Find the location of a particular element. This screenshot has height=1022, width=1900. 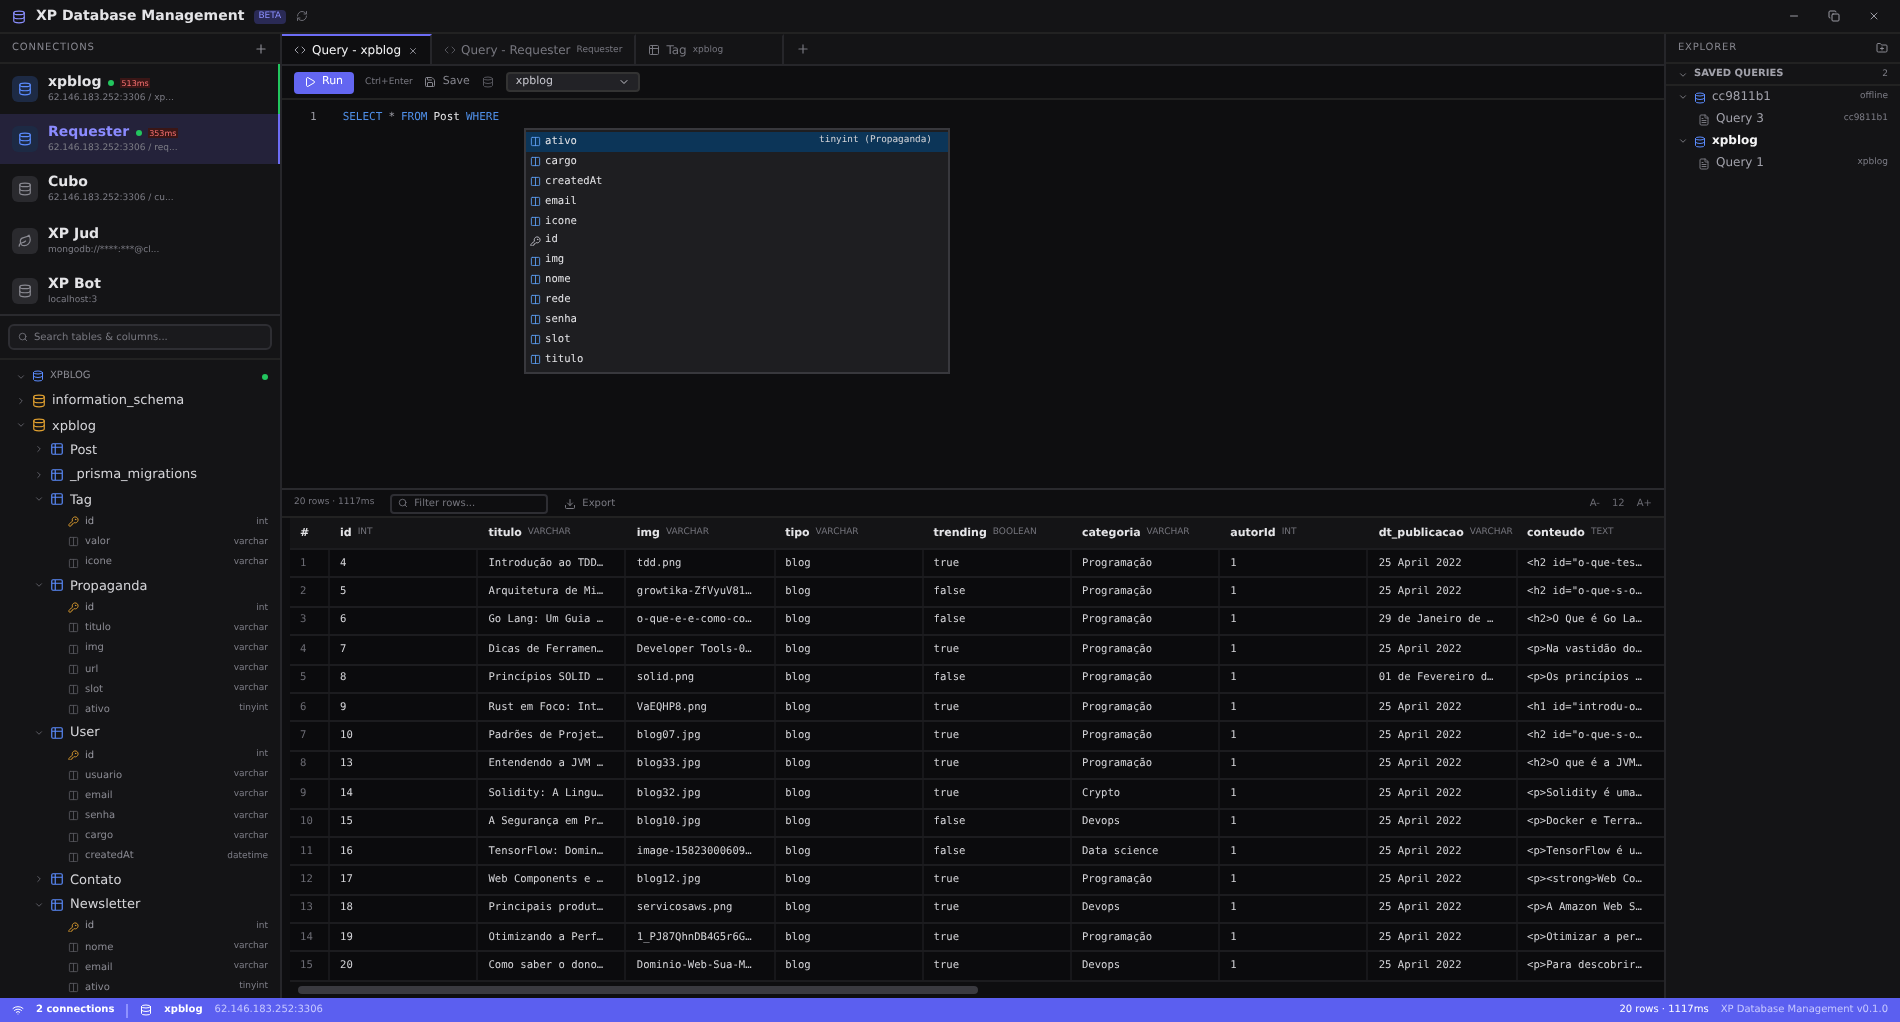

close-icon is located at coordinates (1874, 16).